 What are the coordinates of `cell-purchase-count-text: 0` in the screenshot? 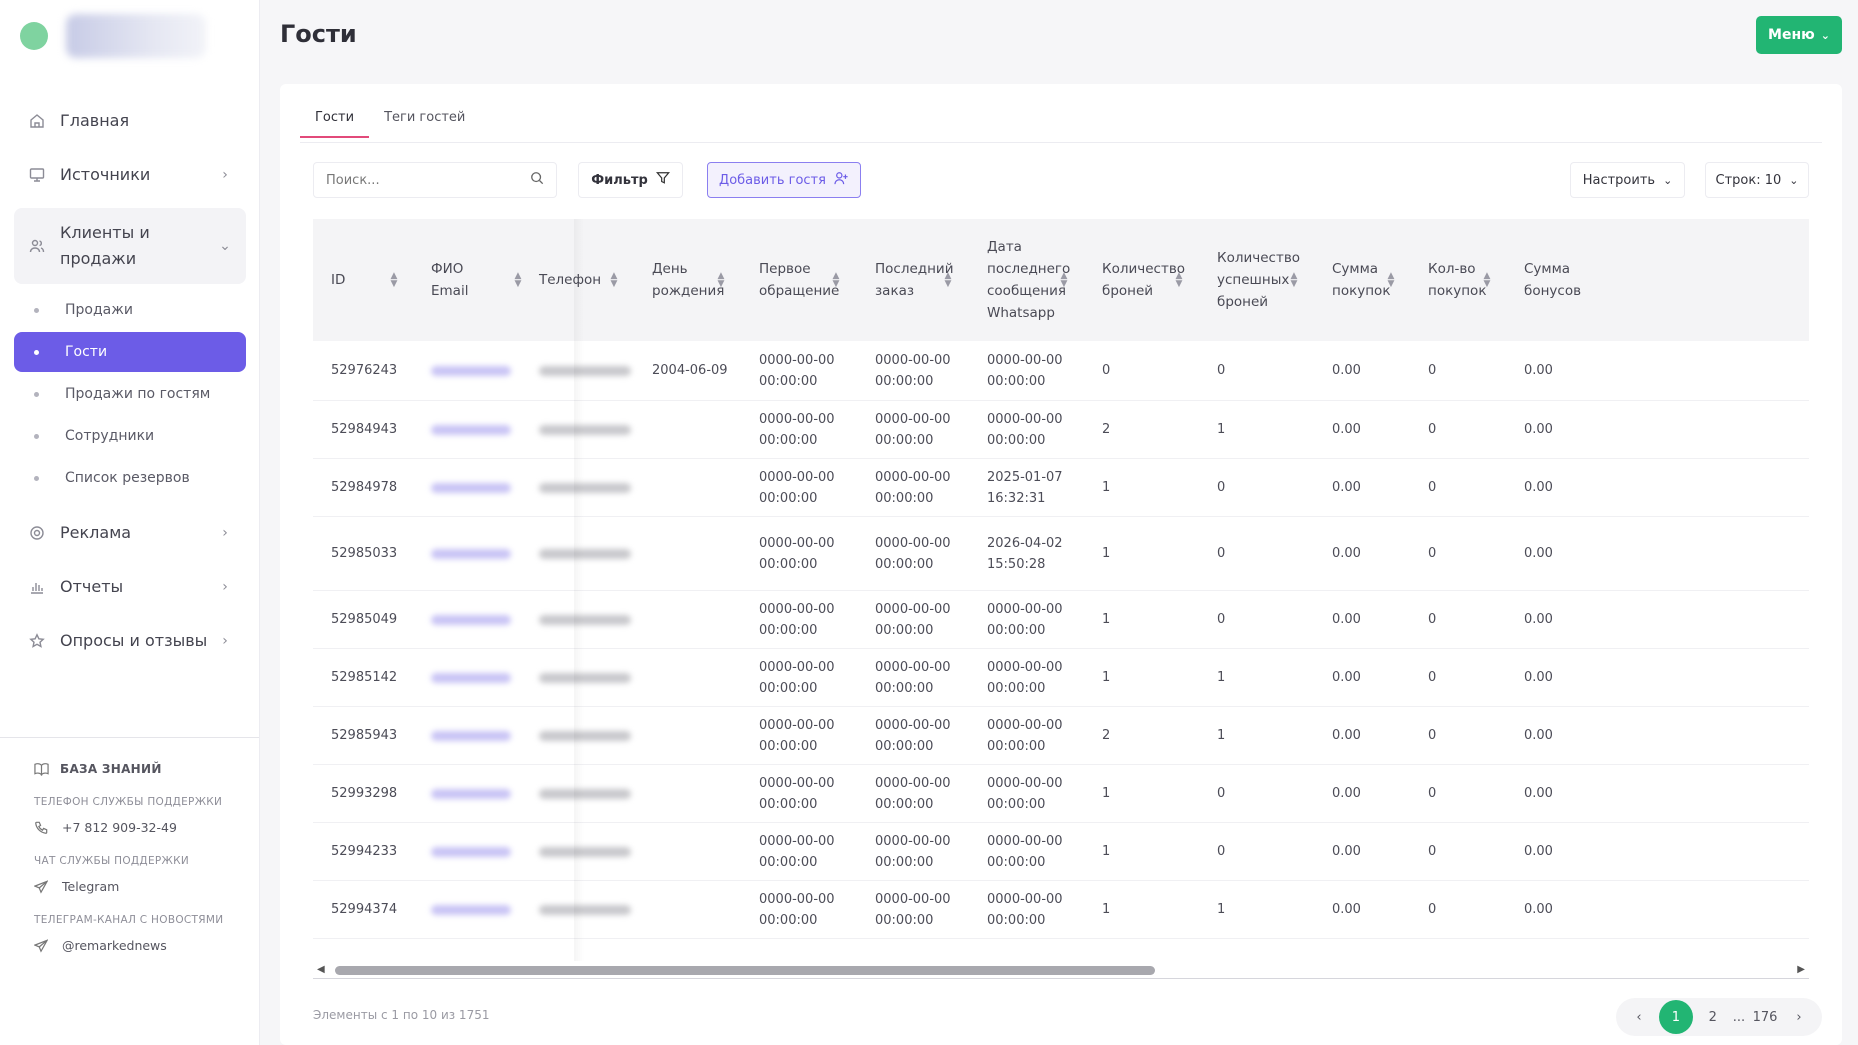 It's located at (1432, 793).